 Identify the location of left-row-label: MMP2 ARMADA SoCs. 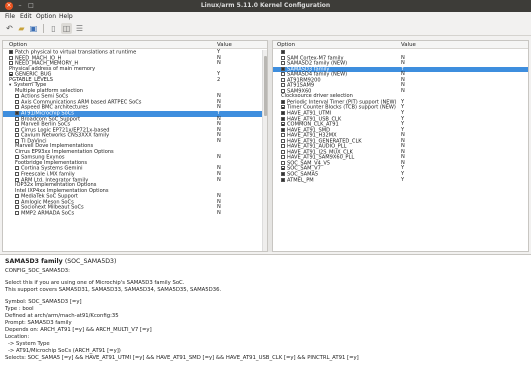
(48, 213).